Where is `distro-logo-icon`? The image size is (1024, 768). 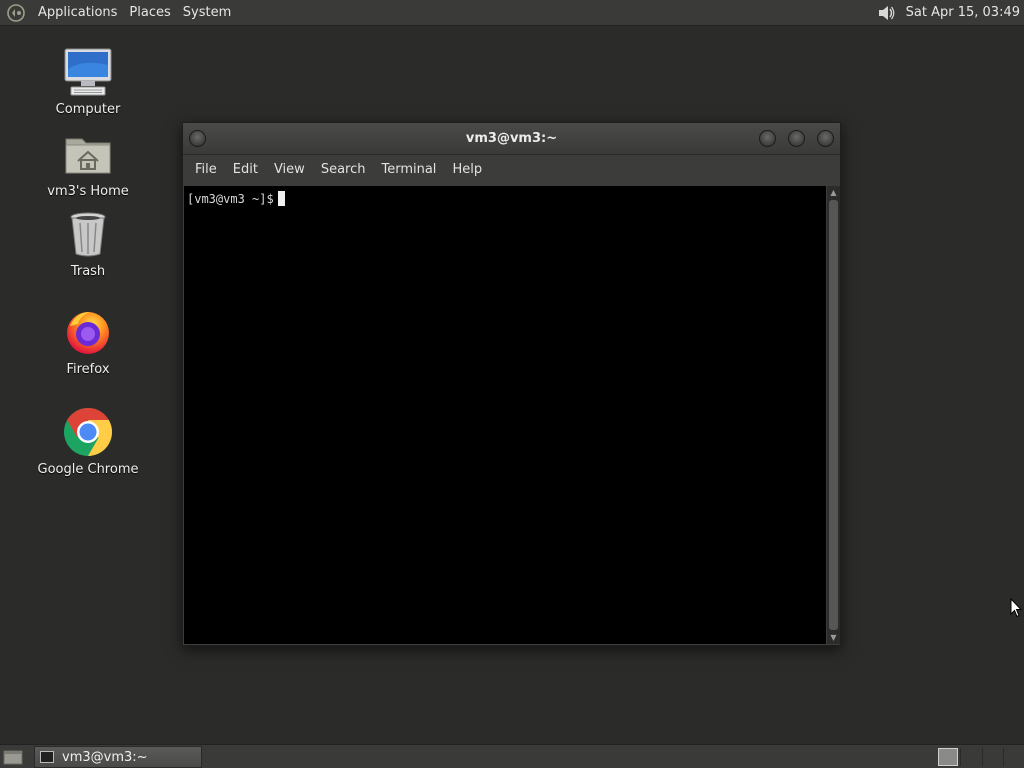 distro-logo-icon is located at coordinates (16, 13).